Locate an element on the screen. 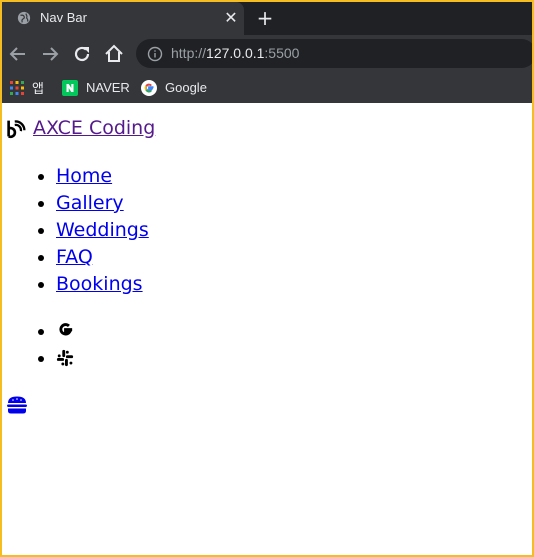  social-links is located at coordinates (38, 345).